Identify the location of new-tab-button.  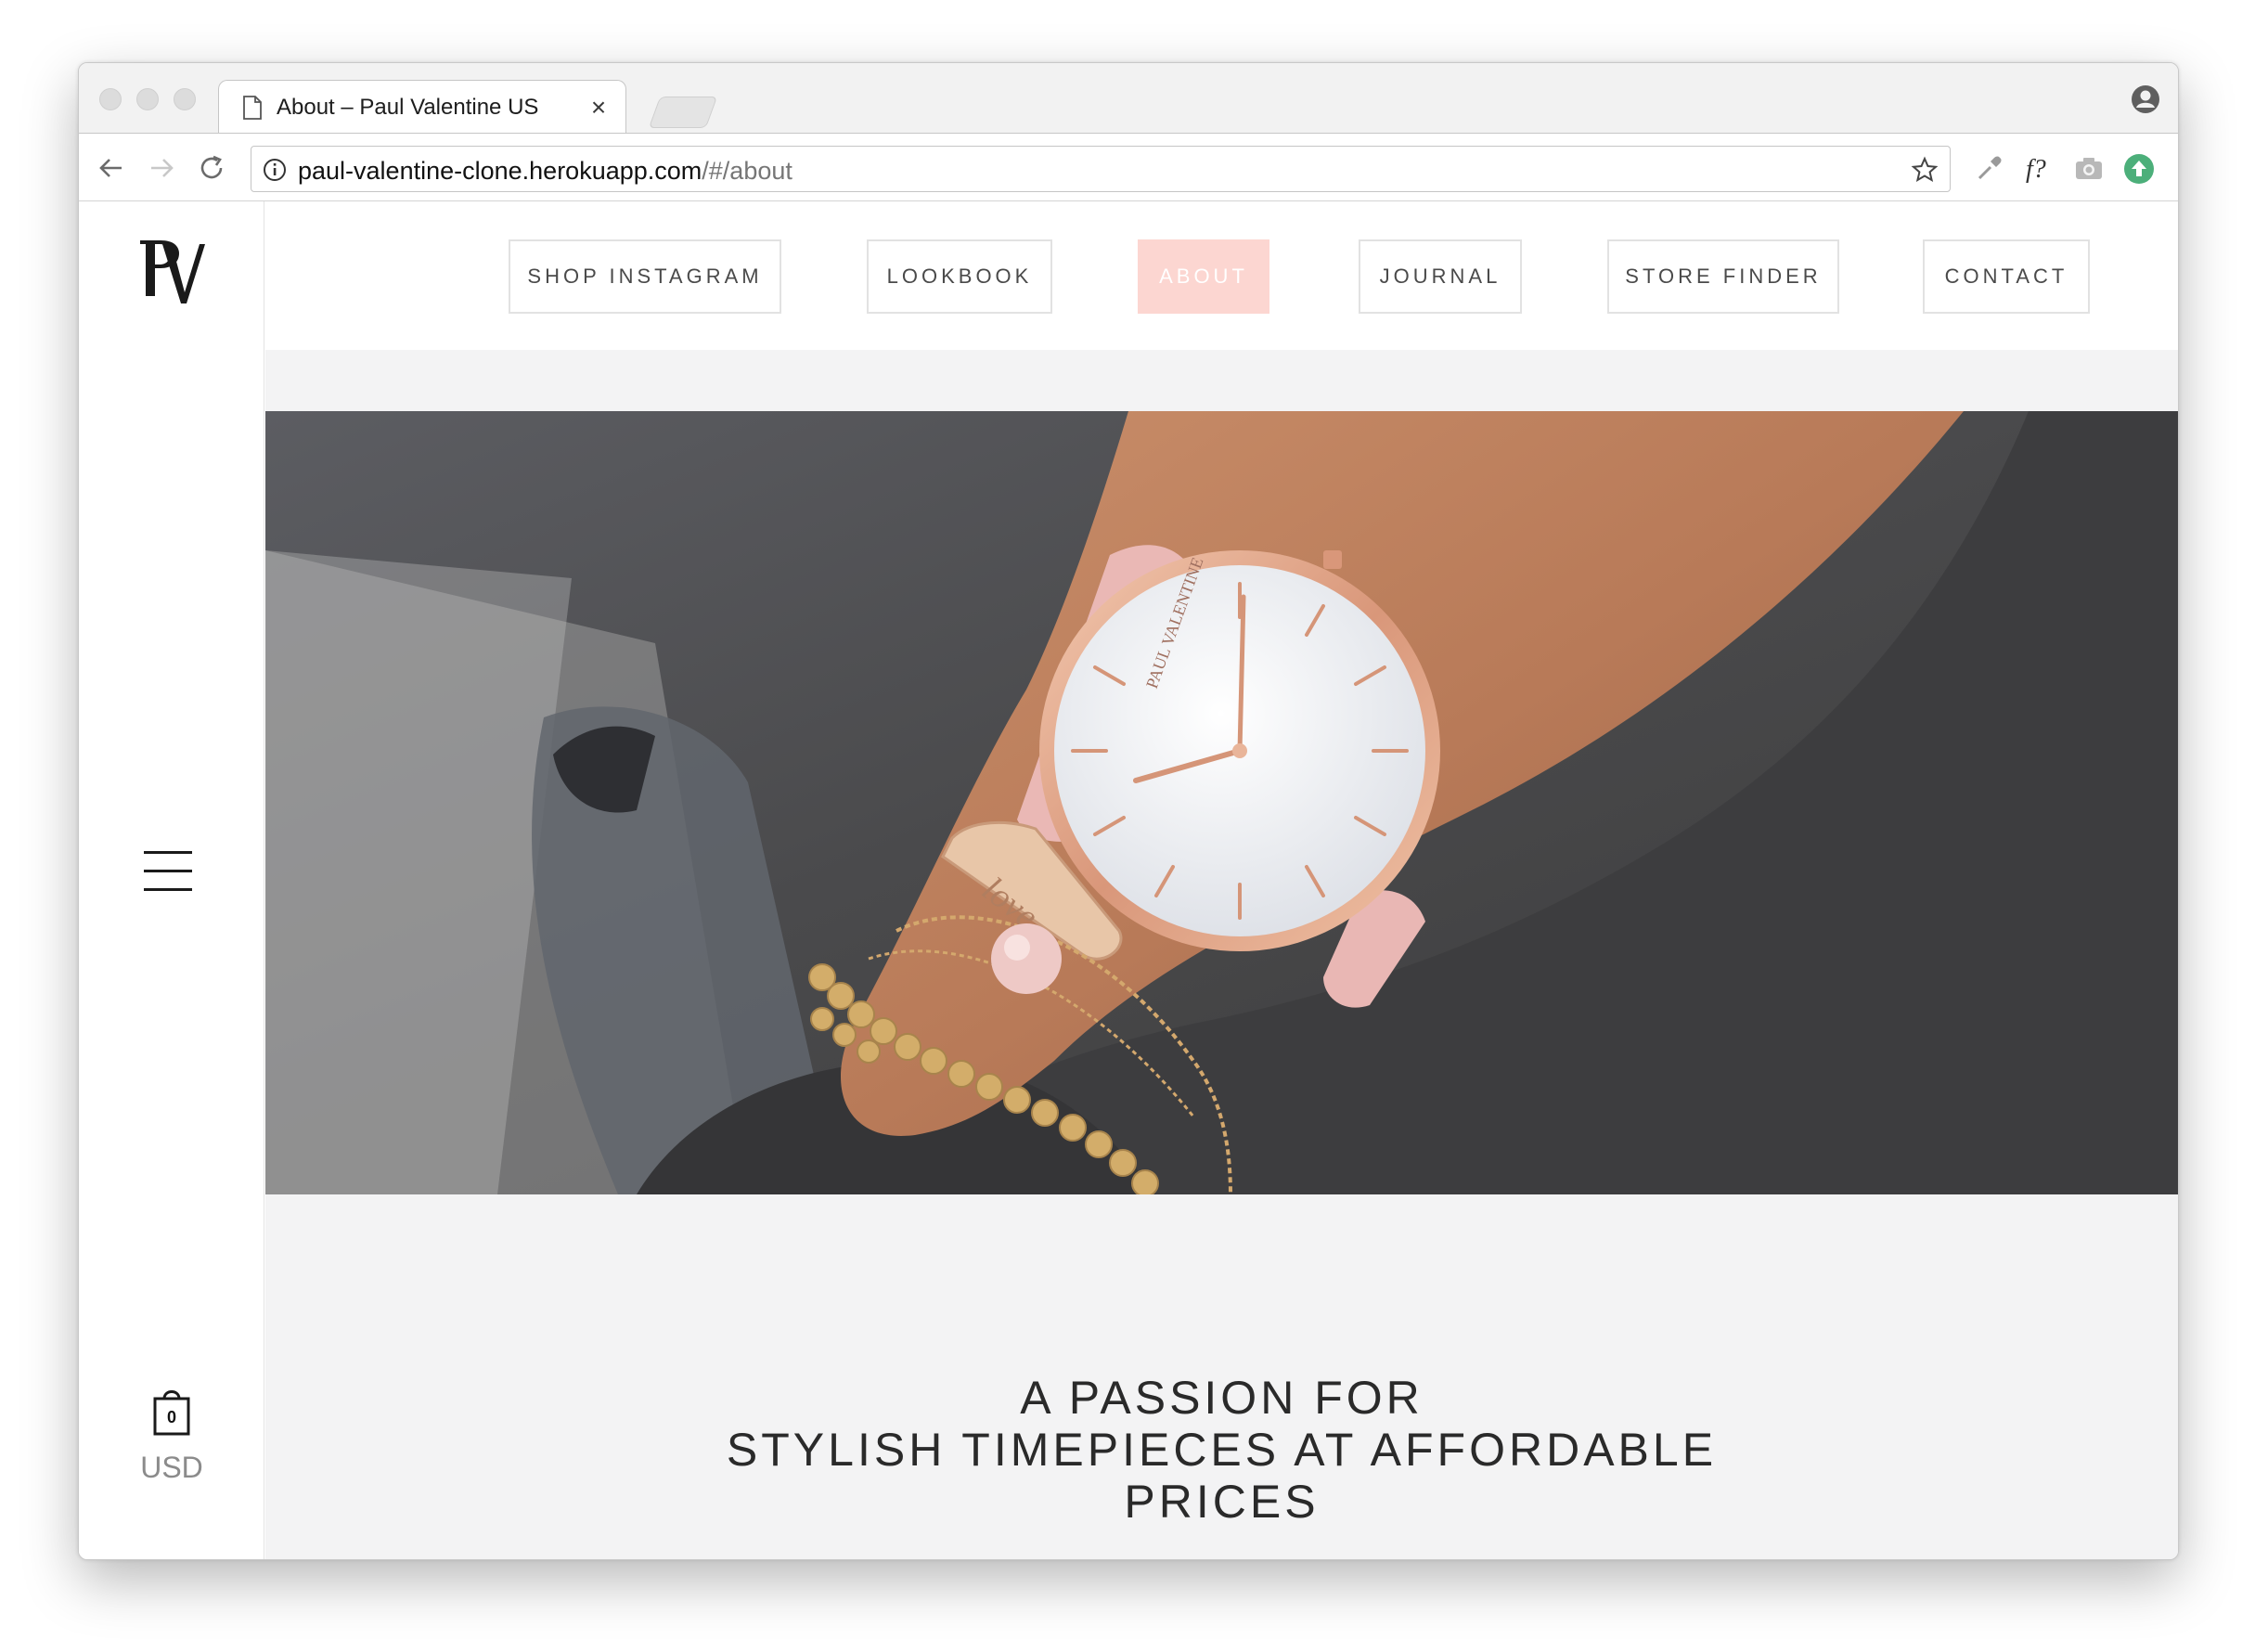
(683, 112).